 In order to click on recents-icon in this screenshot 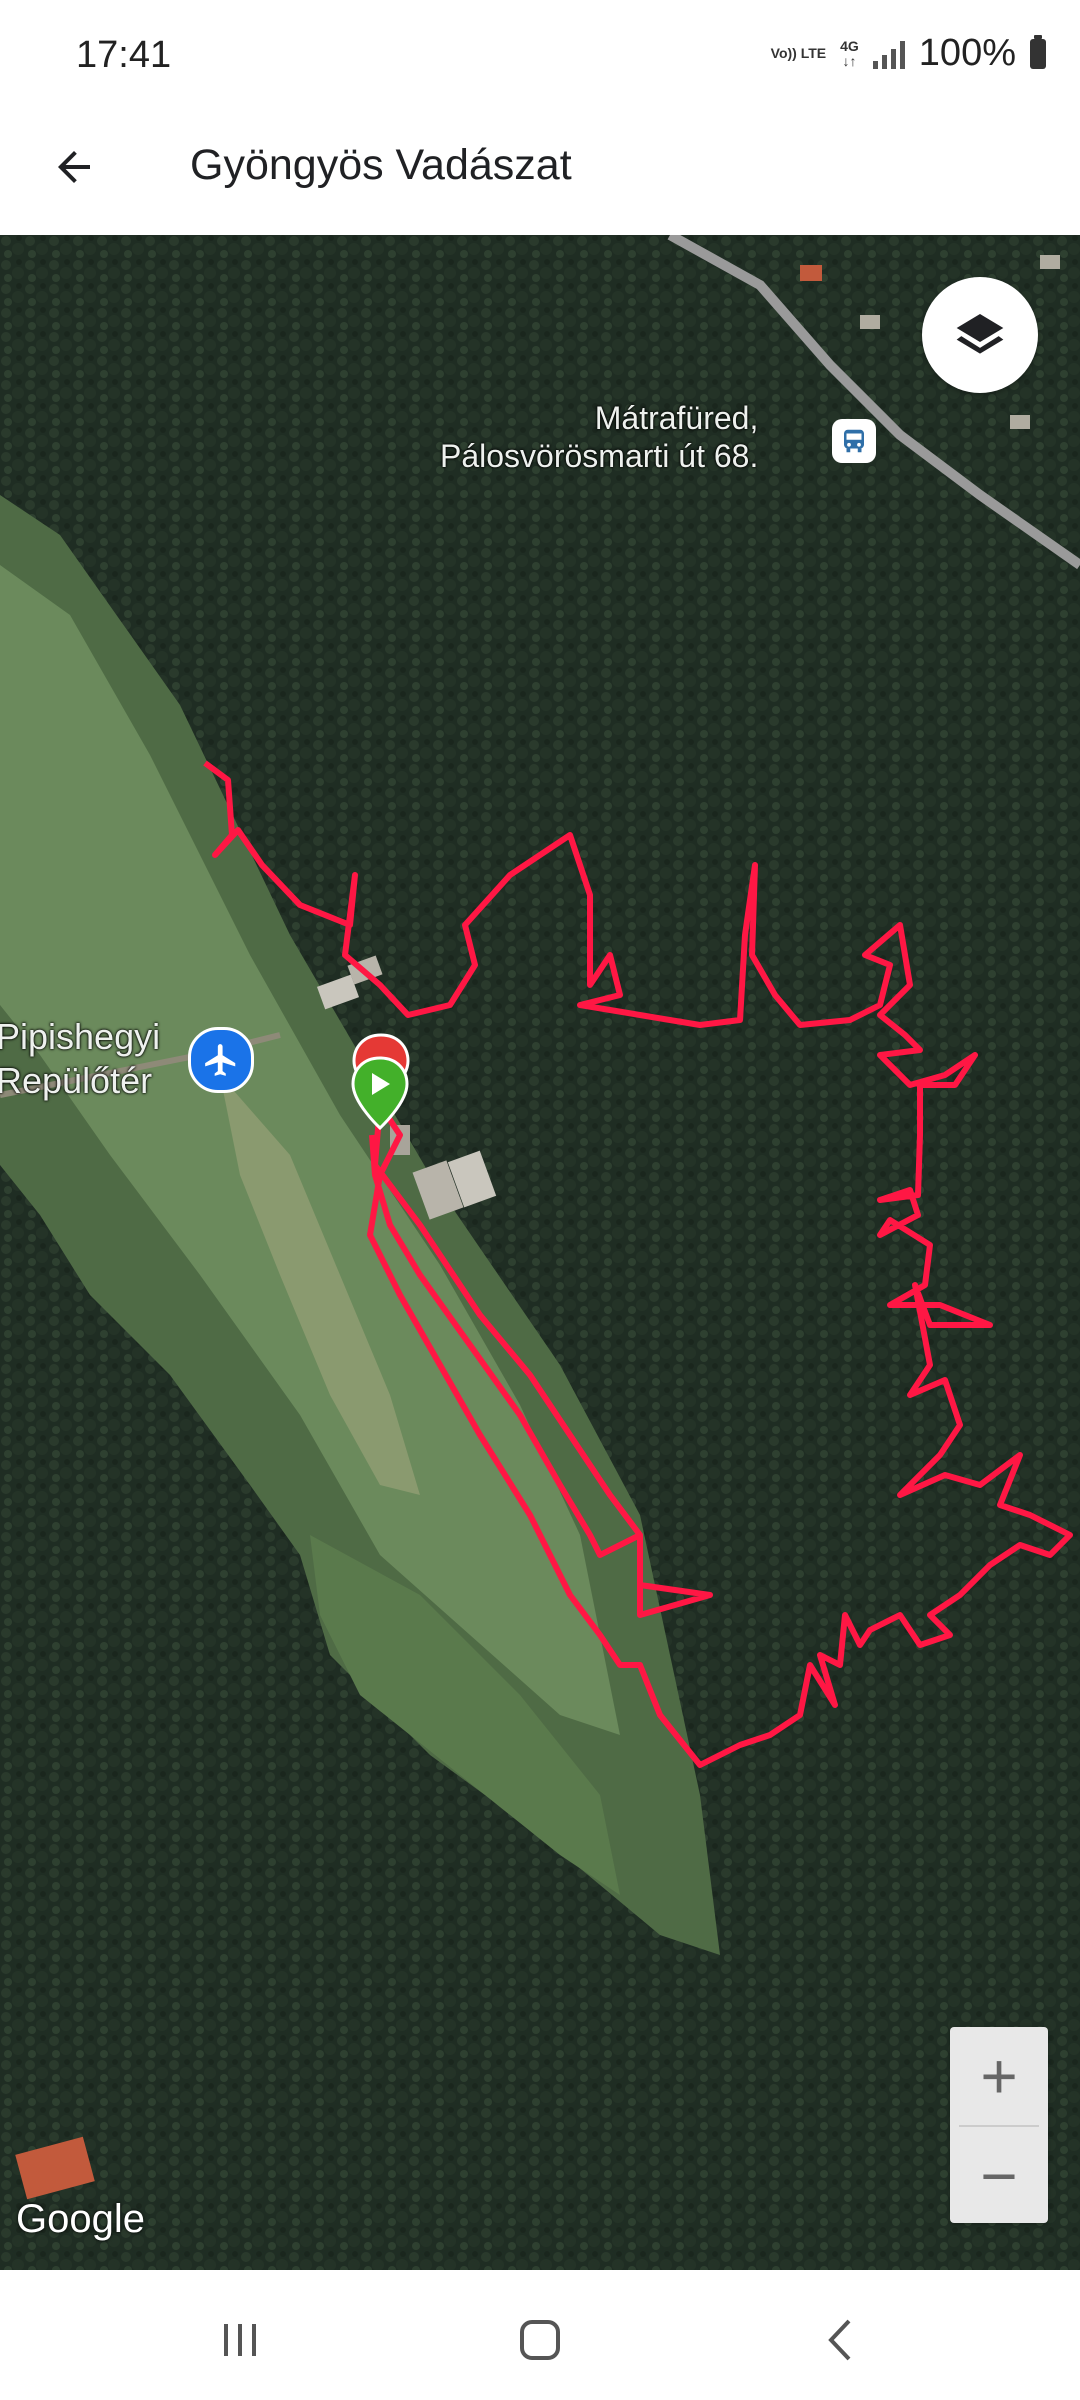, I will do `click(240, 2340)`.